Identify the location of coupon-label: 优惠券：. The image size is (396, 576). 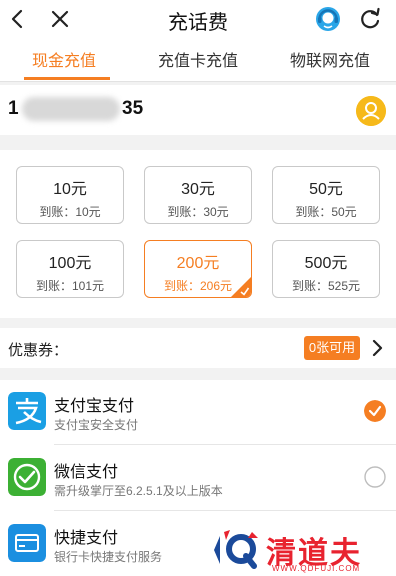
(38, 350).